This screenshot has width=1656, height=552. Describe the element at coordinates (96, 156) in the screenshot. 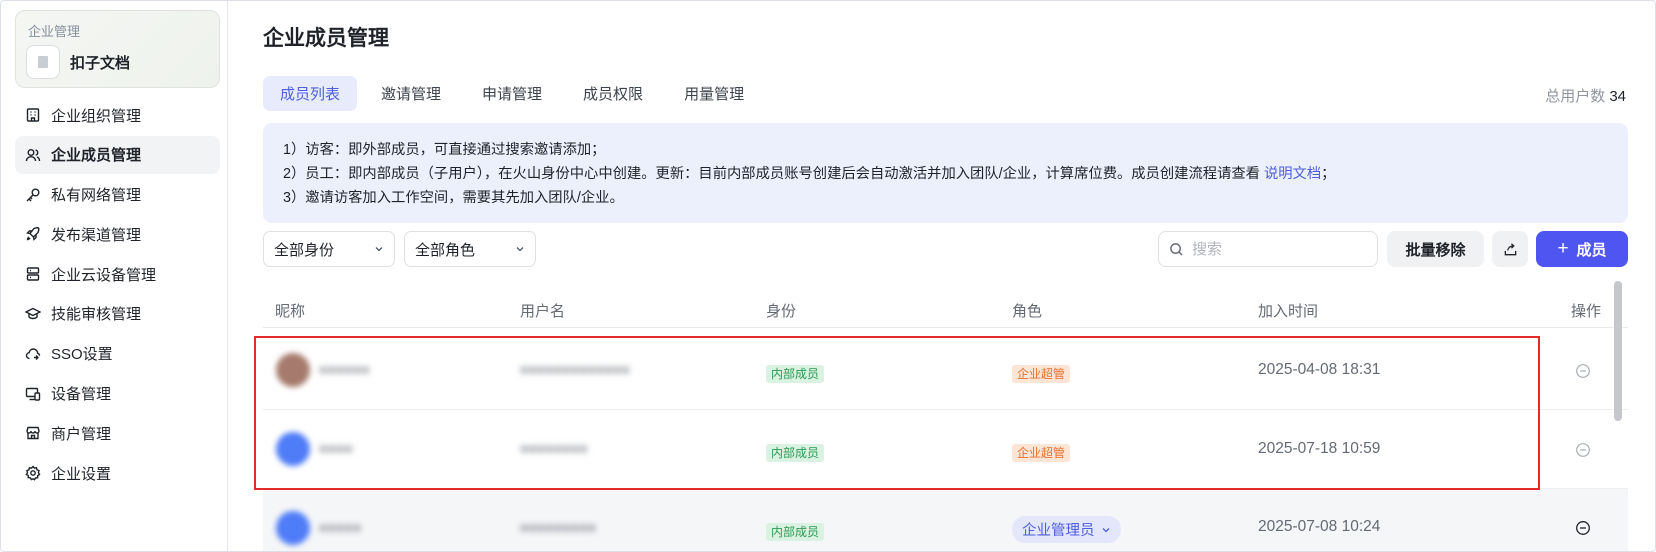

I see `sidebar-item-label: 企业成员管理` at that location.